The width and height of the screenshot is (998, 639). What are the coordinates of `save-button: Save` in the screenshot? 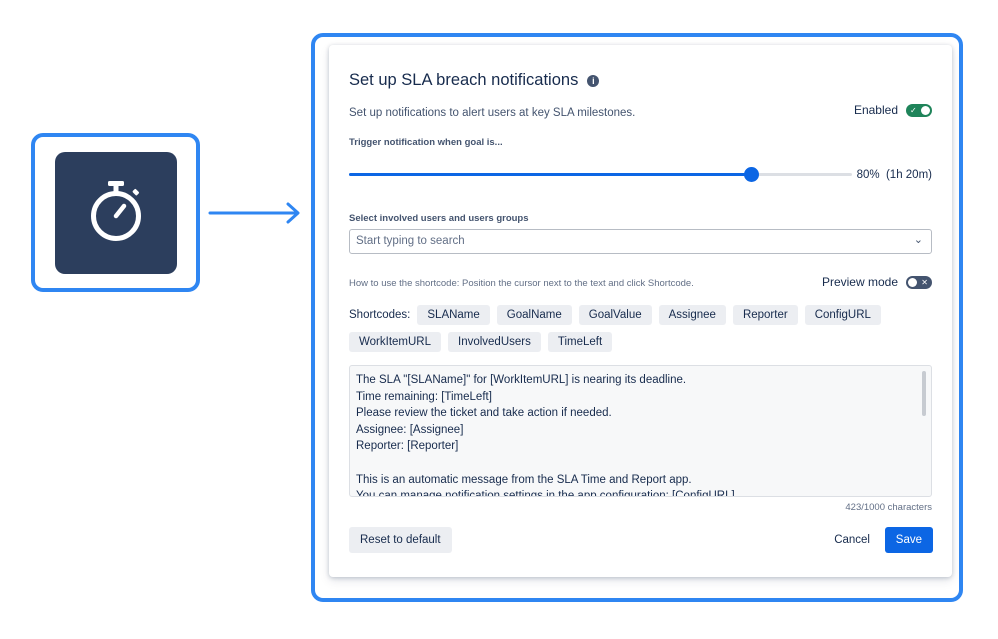 It's located at (908, 540).